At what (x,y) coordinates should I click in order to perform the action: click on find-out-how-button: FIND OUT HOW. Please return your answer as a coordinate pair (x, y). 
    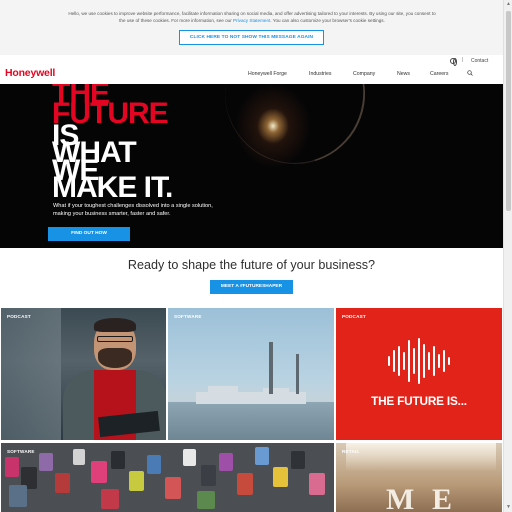
    Looking at the image, I should click on (89, 234).